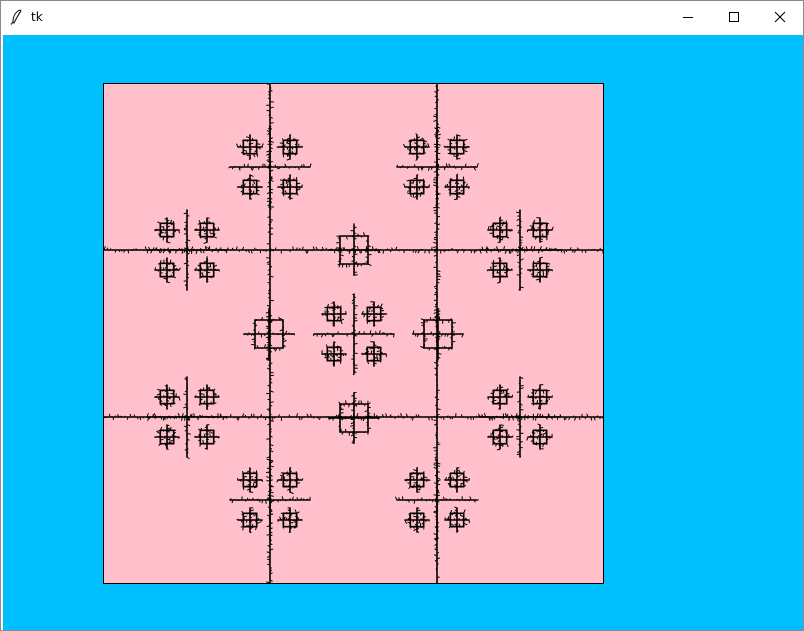 This screenshot has height=631, width=804. I want to click on minimize-button, so click(688, 17).